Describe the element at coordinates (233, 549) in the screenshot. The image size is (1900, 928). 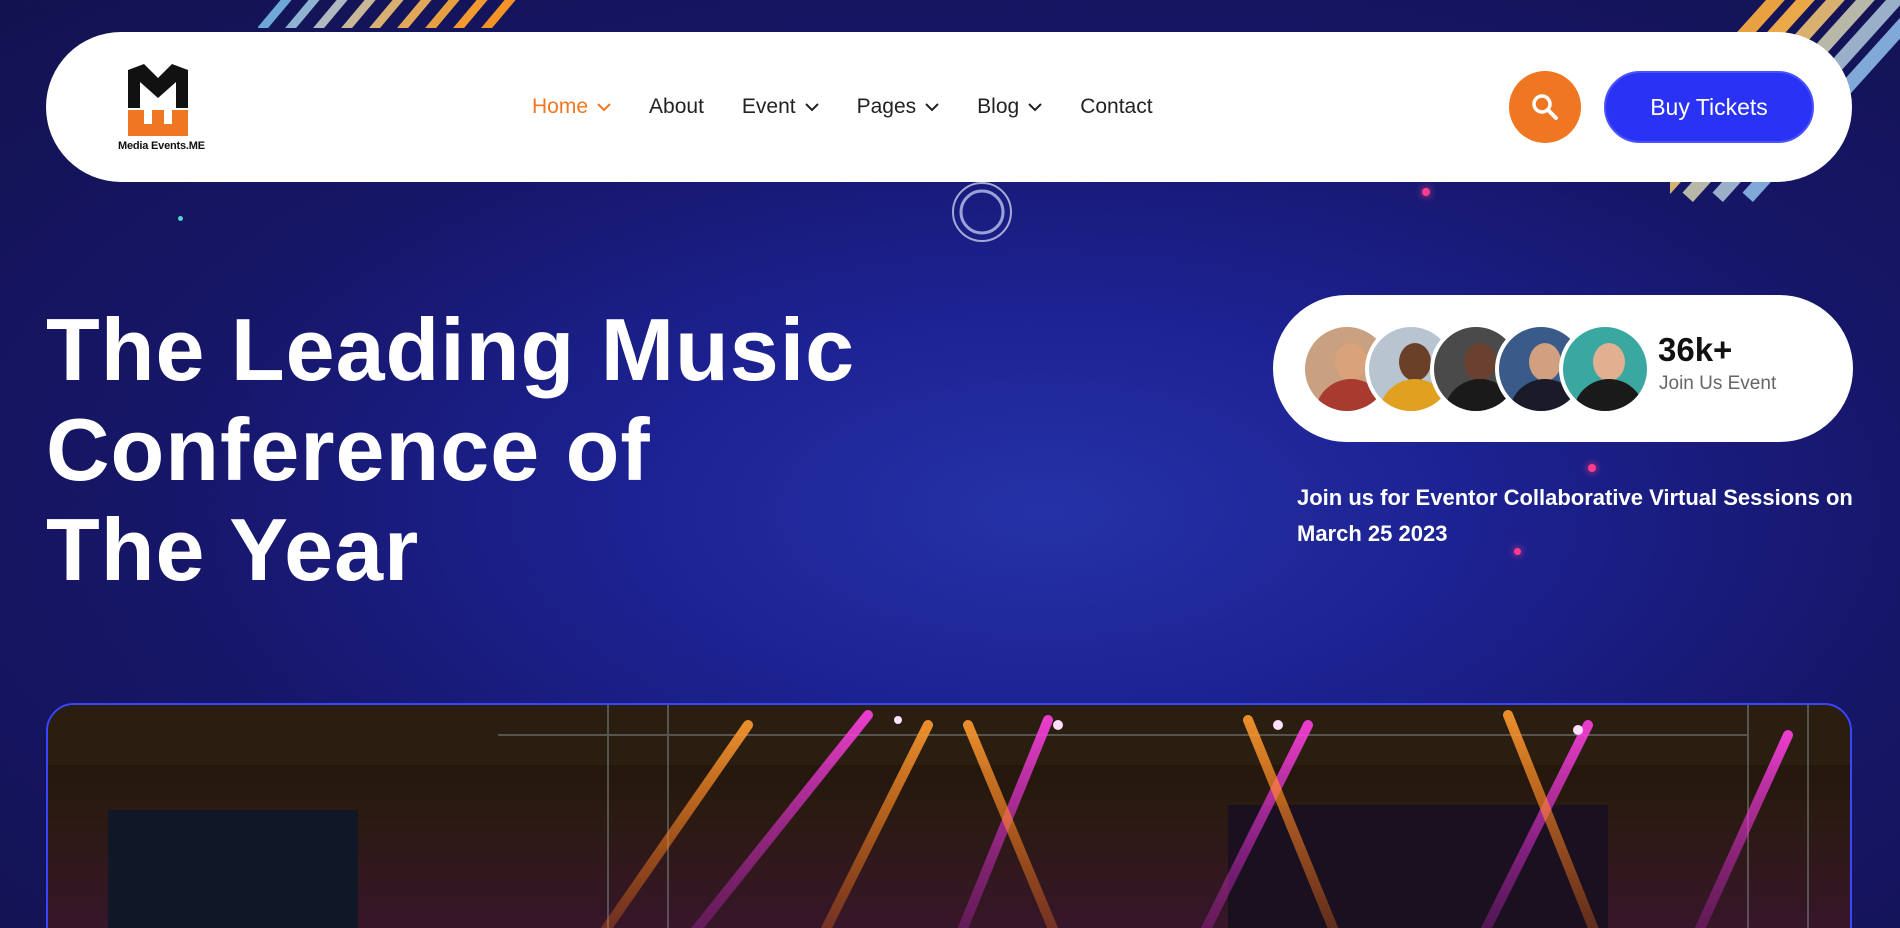
I see `hero-title-line: The Year` at that location.